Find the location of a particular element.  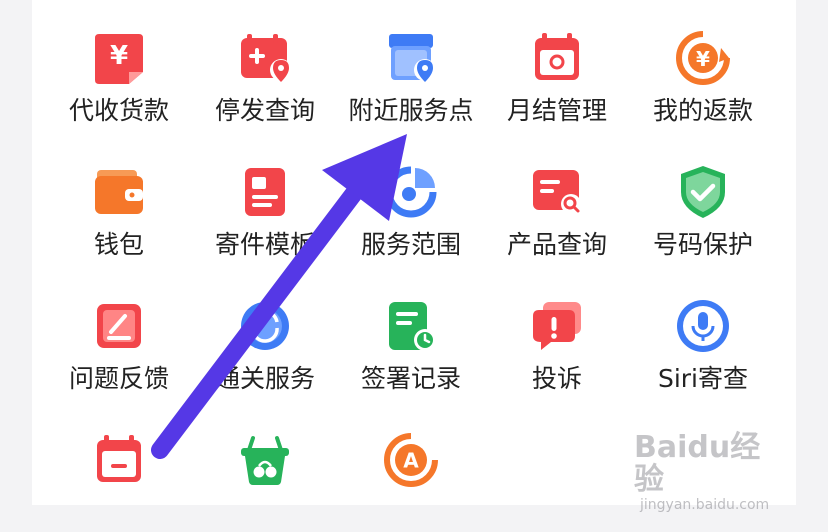

watermark-brand: Baidu经验 is located at coordinates (697, 463).